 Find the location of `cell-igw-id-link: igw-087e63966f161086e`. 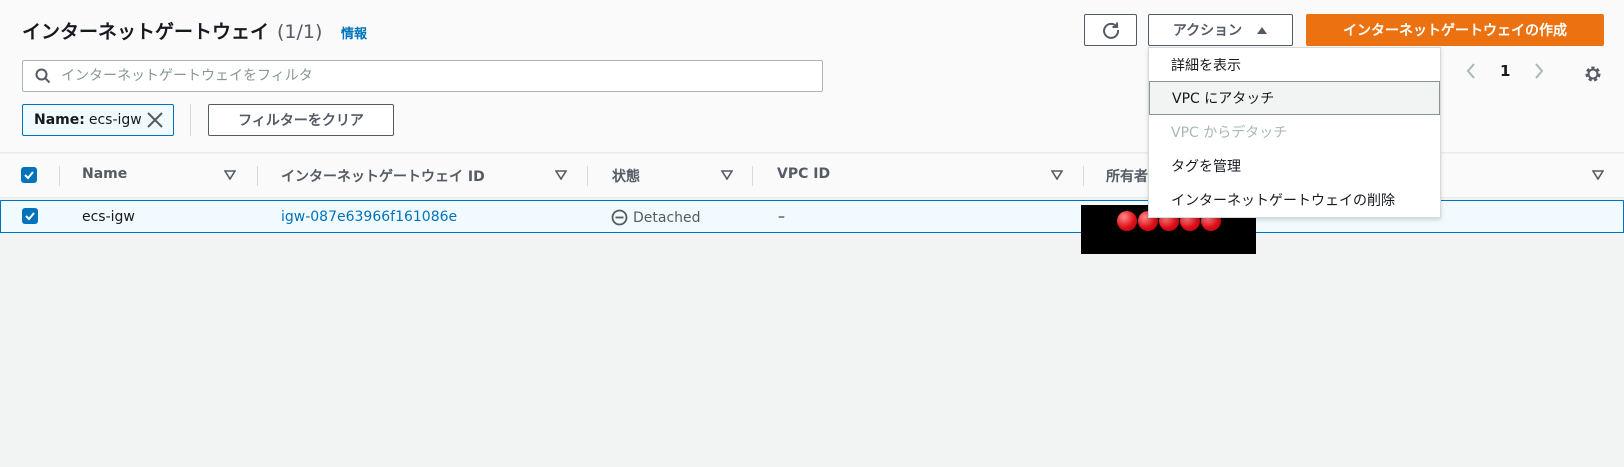

cell-igw-id-link: igw-087e63966f161086e is located at coordinates (369, 217).